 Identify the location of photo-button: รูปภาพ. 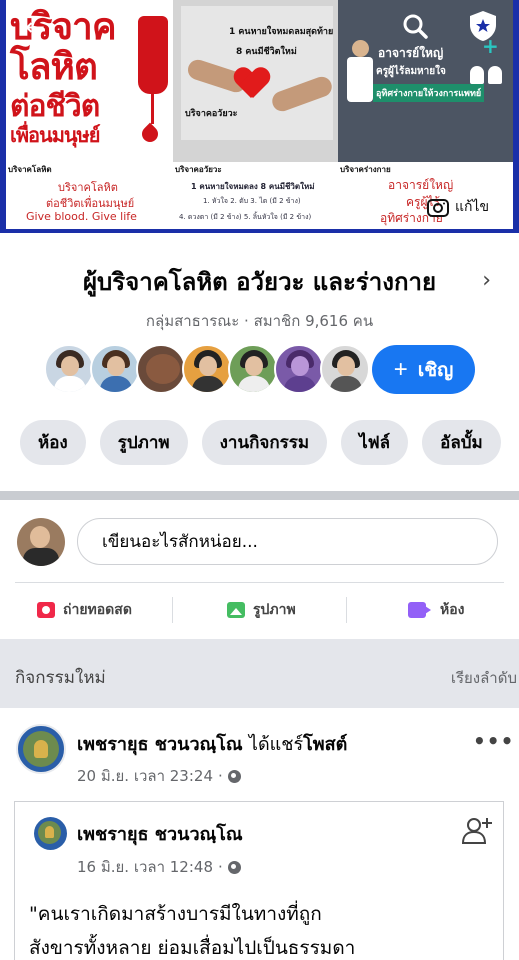
(261, 610).